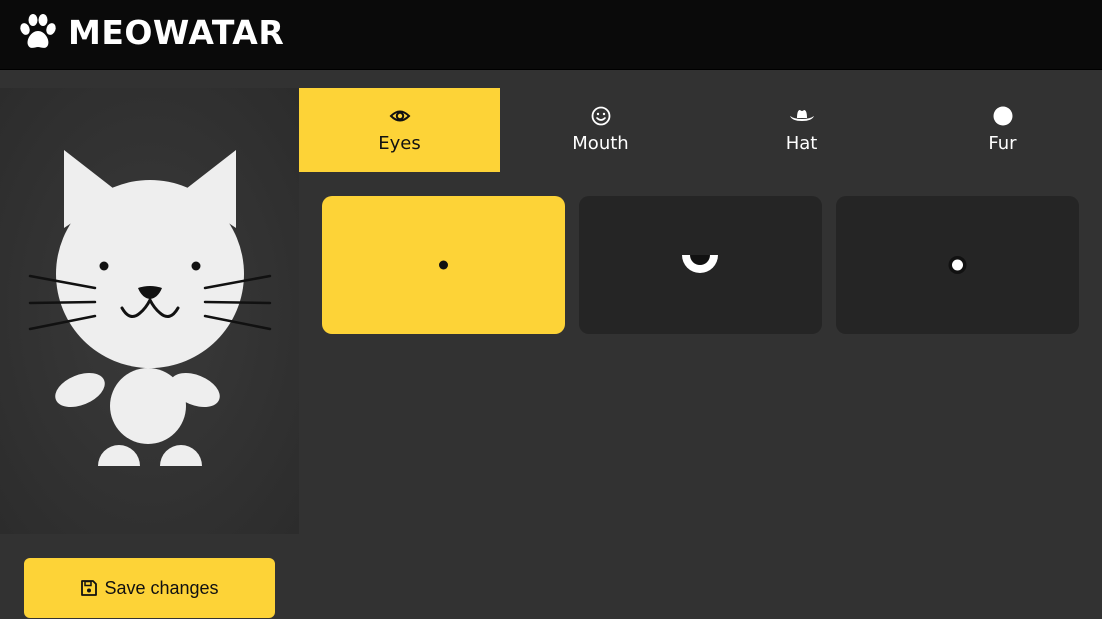  Describe the element at coordinates (801, 143) in the screenshot. I see `tab-hat-label: Hat` at that location.